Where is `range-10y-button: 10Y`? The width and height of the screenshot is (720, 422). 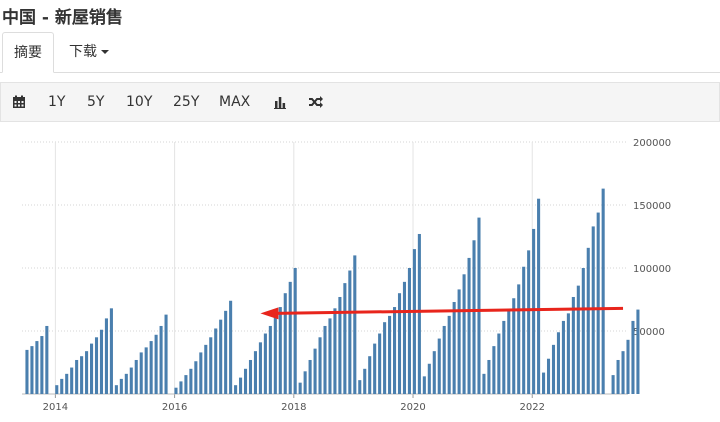 range-10y-button: 10Y is located at coordinates (139, 102).